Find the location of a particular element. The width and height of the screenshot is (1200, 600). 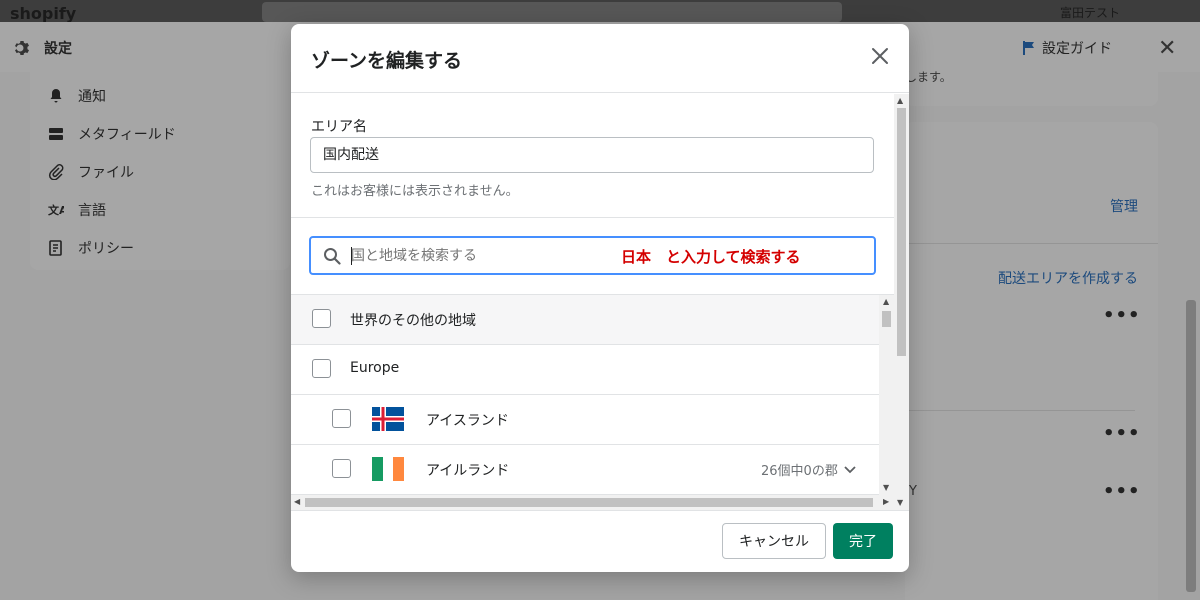

sidebar-item-languages: 文A 言語 is located at coordinates (77, 210).